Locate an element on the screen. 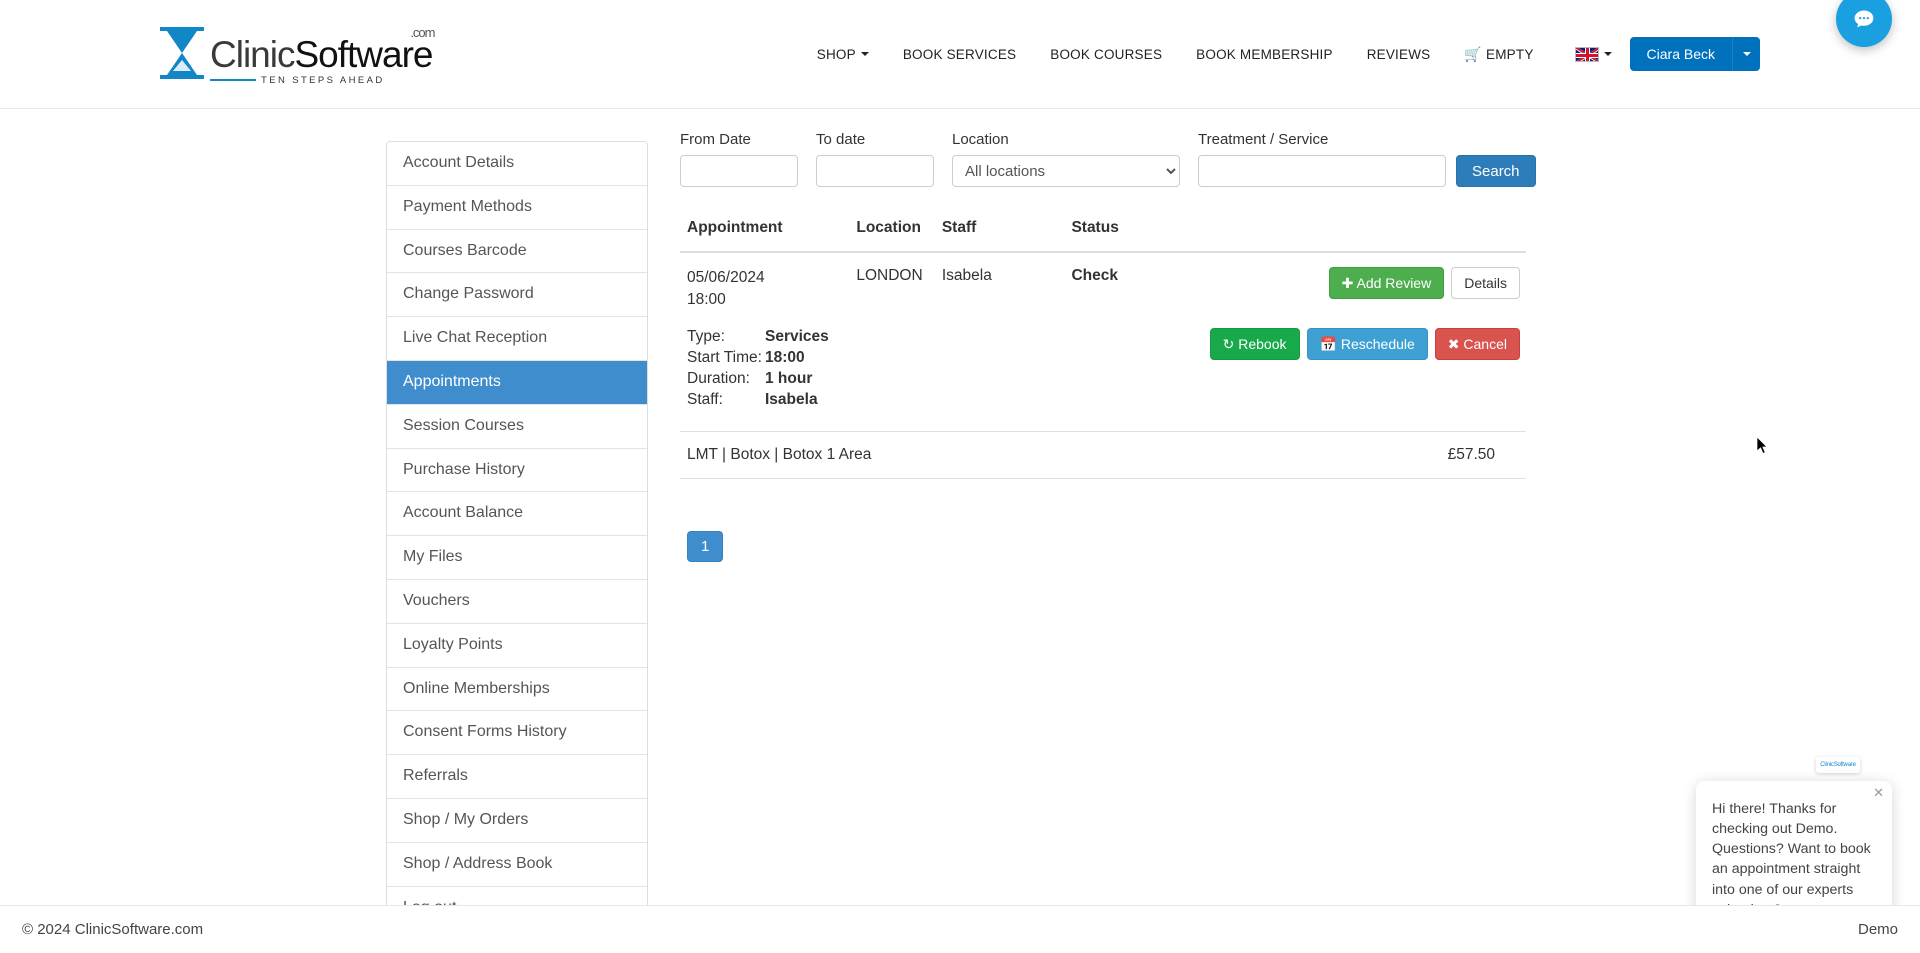 This screenshot has width=1920, height=953. service-name: LMT | Botox | Botox 1 Area is located at coordinates (779, 454).